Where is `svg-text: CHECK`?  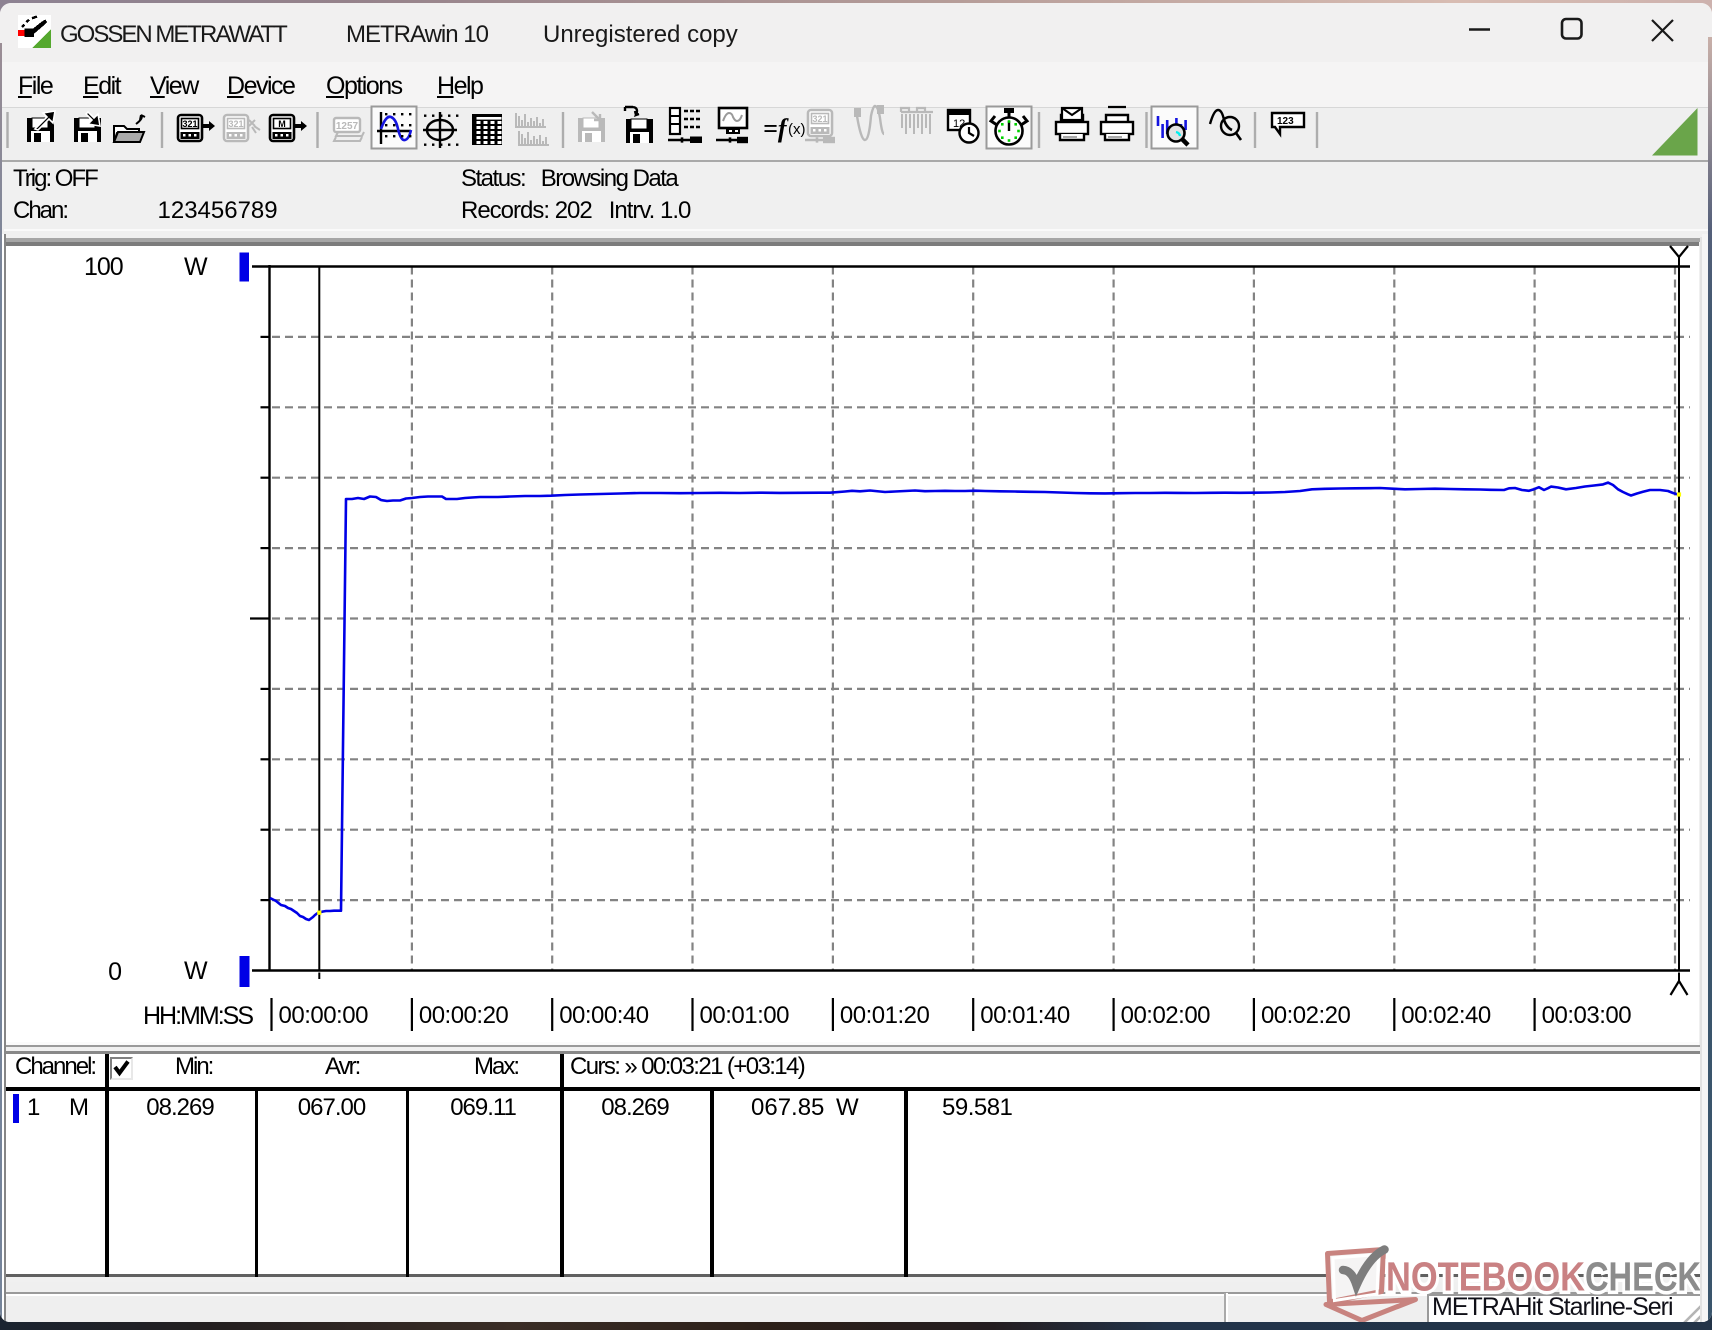 svg-text: CHECK is located at coordinates (1643, 1277).